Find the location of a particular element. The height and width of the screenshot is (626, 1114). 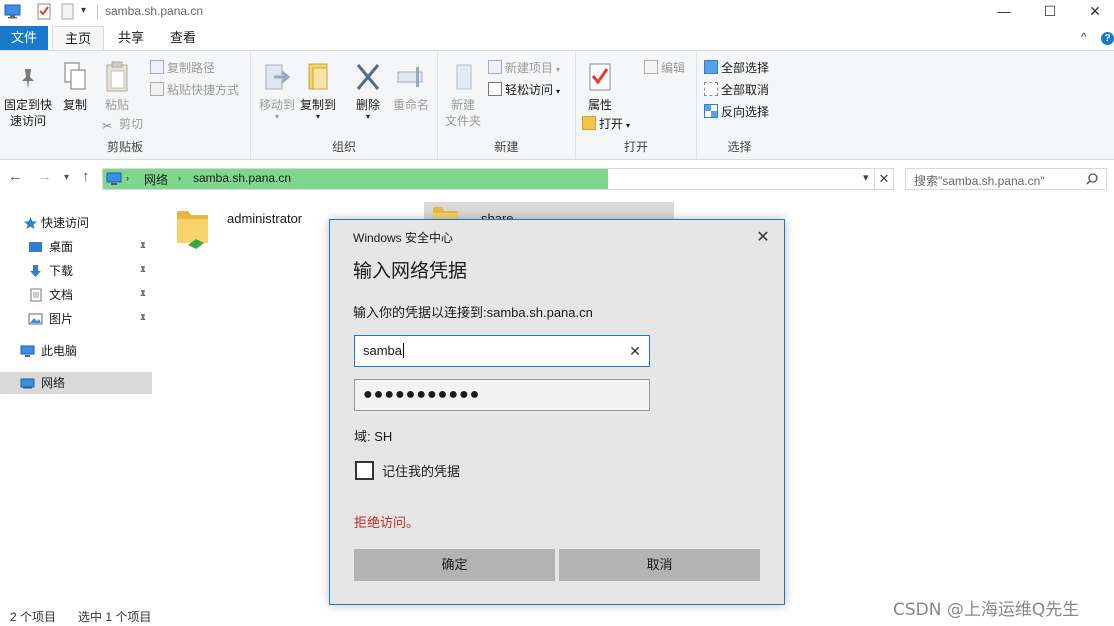

help-icon: ? is located at coordinates (1107, 38).